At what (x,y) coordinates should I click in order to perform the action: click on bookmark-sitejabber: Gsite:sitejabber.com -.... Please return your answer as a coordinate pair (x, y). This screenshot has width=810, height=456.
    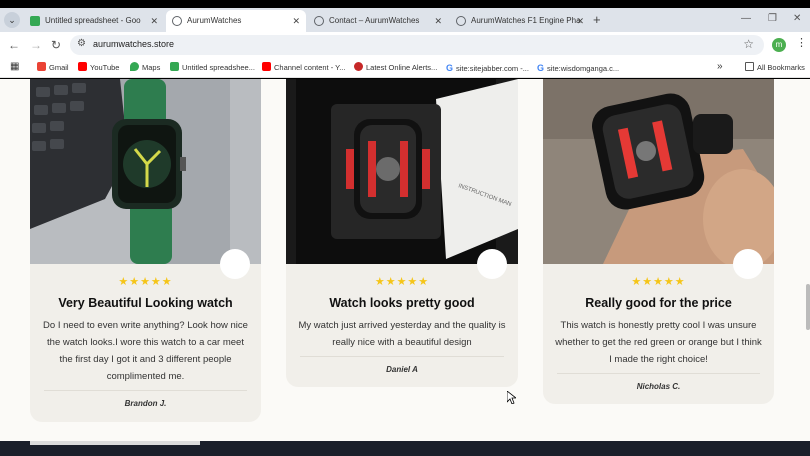
    Looking at the image, I should click on (487, 68).